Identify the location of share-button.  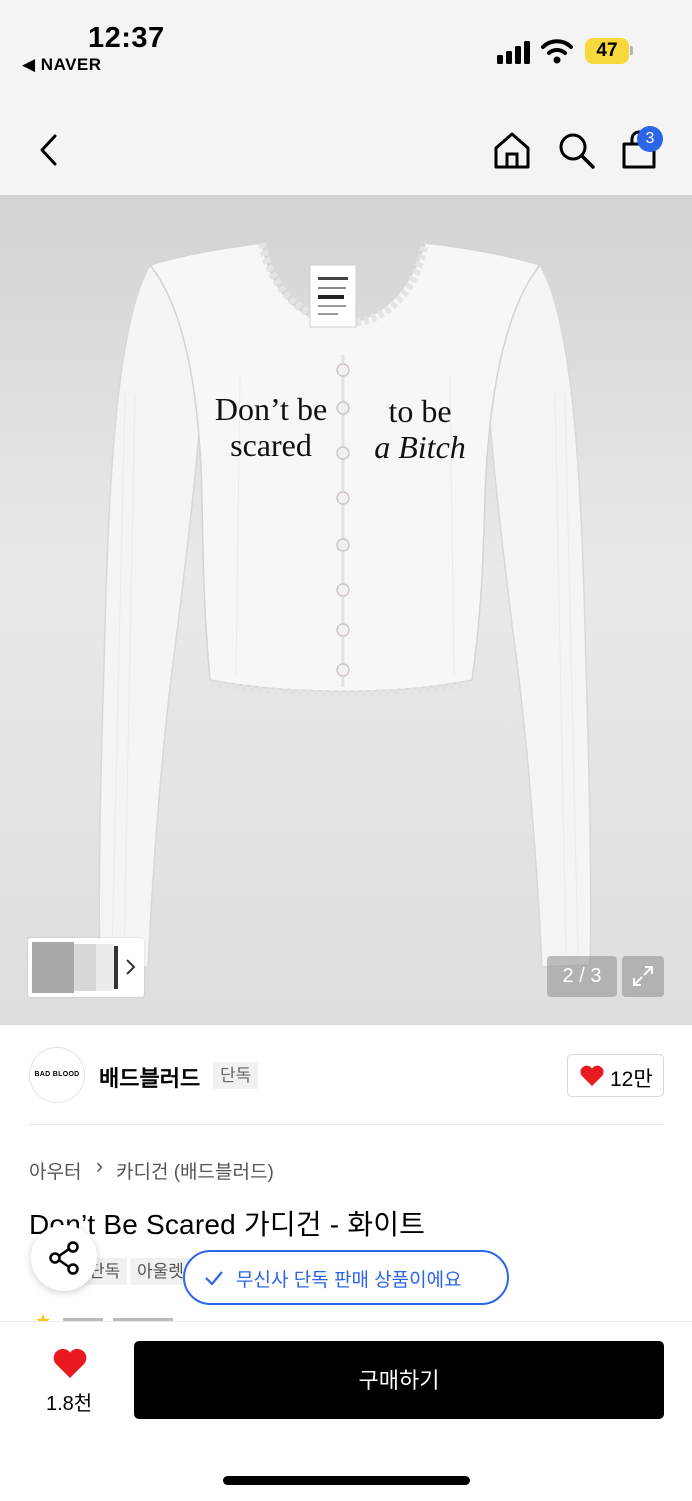
(64, 1258).